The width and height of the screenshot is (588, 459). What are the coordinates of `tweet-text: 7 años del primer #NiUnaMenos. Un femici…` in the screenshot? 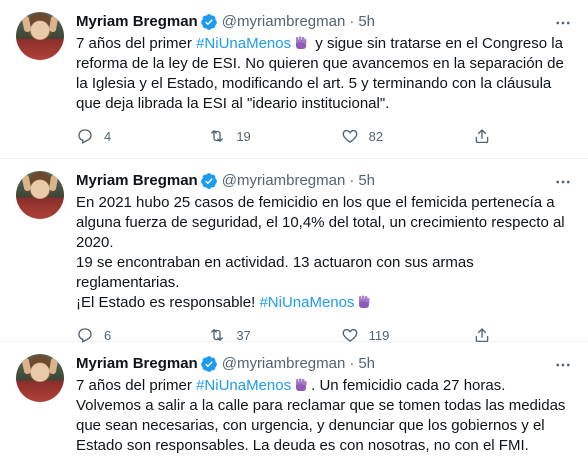 It's located at (324, 416).